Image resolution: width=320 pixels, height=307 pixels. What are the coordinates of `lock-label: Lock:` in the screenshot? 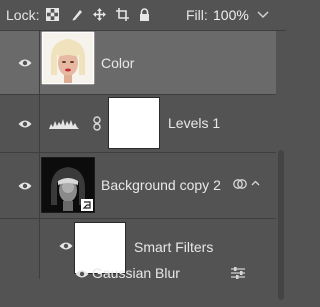 It's located at (23, 15).